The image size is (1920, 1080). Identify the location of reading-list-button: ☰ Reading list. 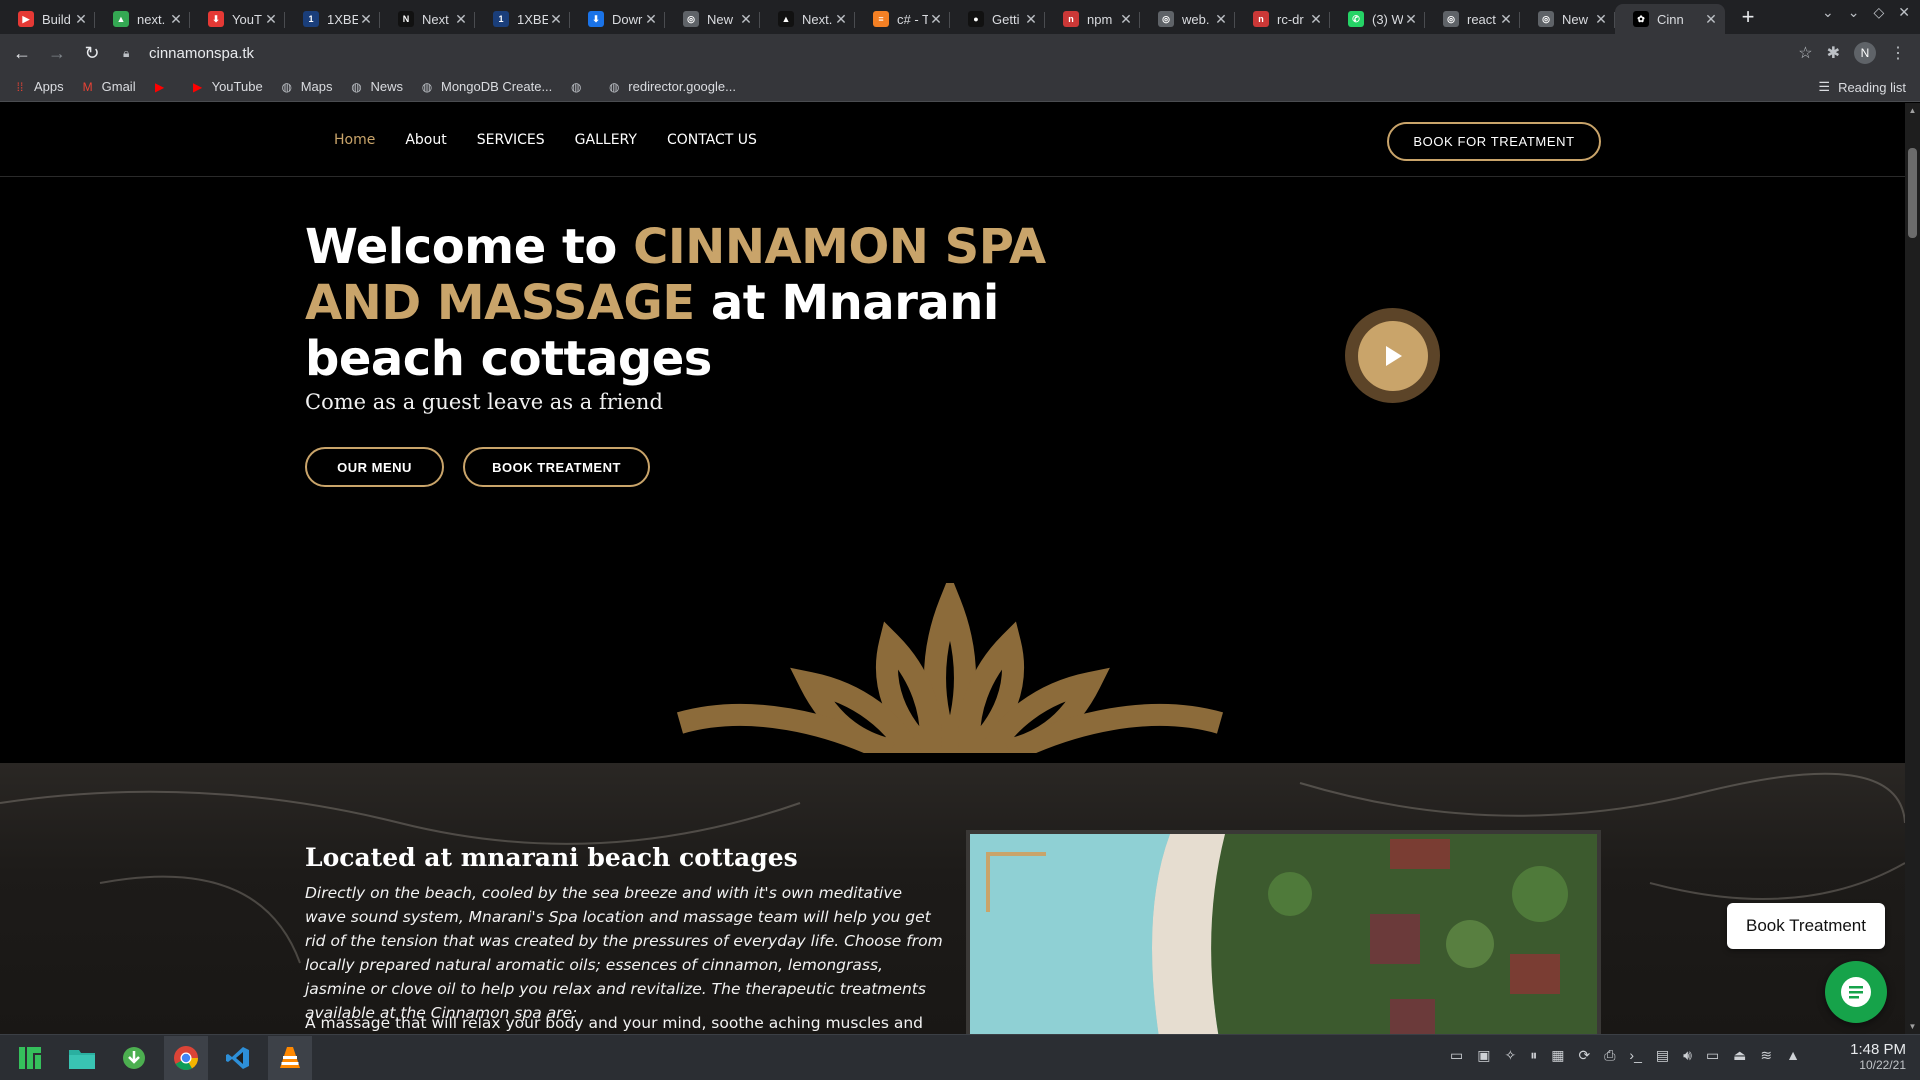
(1862, 87).